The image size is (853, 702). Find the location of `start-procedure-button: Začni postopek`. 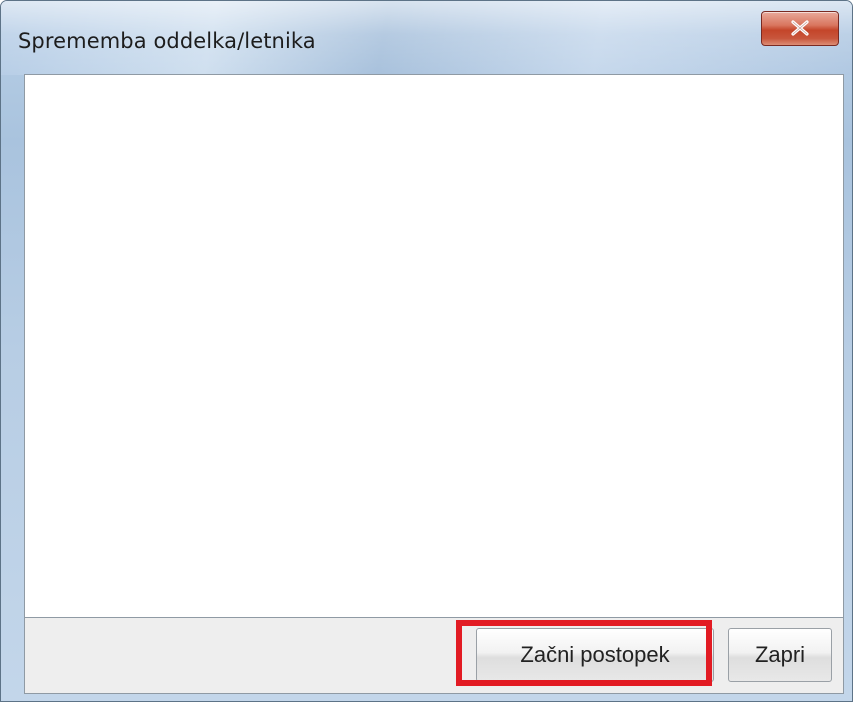

start-procedure-button: Začni postopek is located at coordinates (595, 655).